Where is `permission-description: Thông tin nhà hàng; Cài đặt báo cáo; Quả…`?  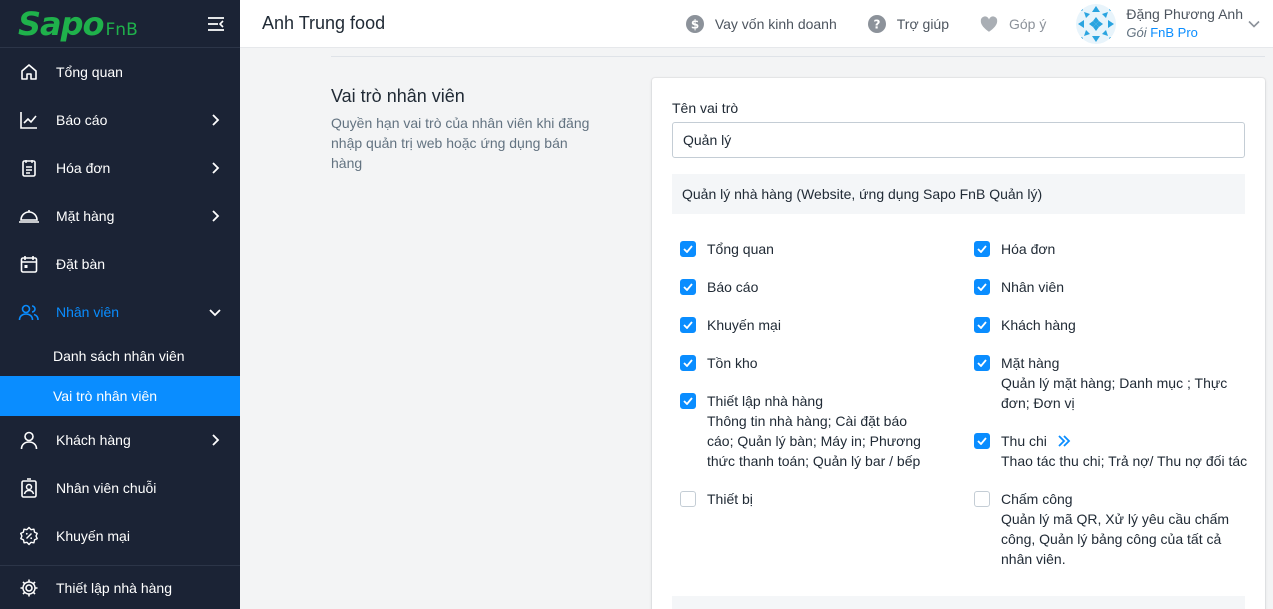
permission-description: Thông tin nhà hàng; Cài đặt báo cáo; Quả… is located at coordinates (814, 441).